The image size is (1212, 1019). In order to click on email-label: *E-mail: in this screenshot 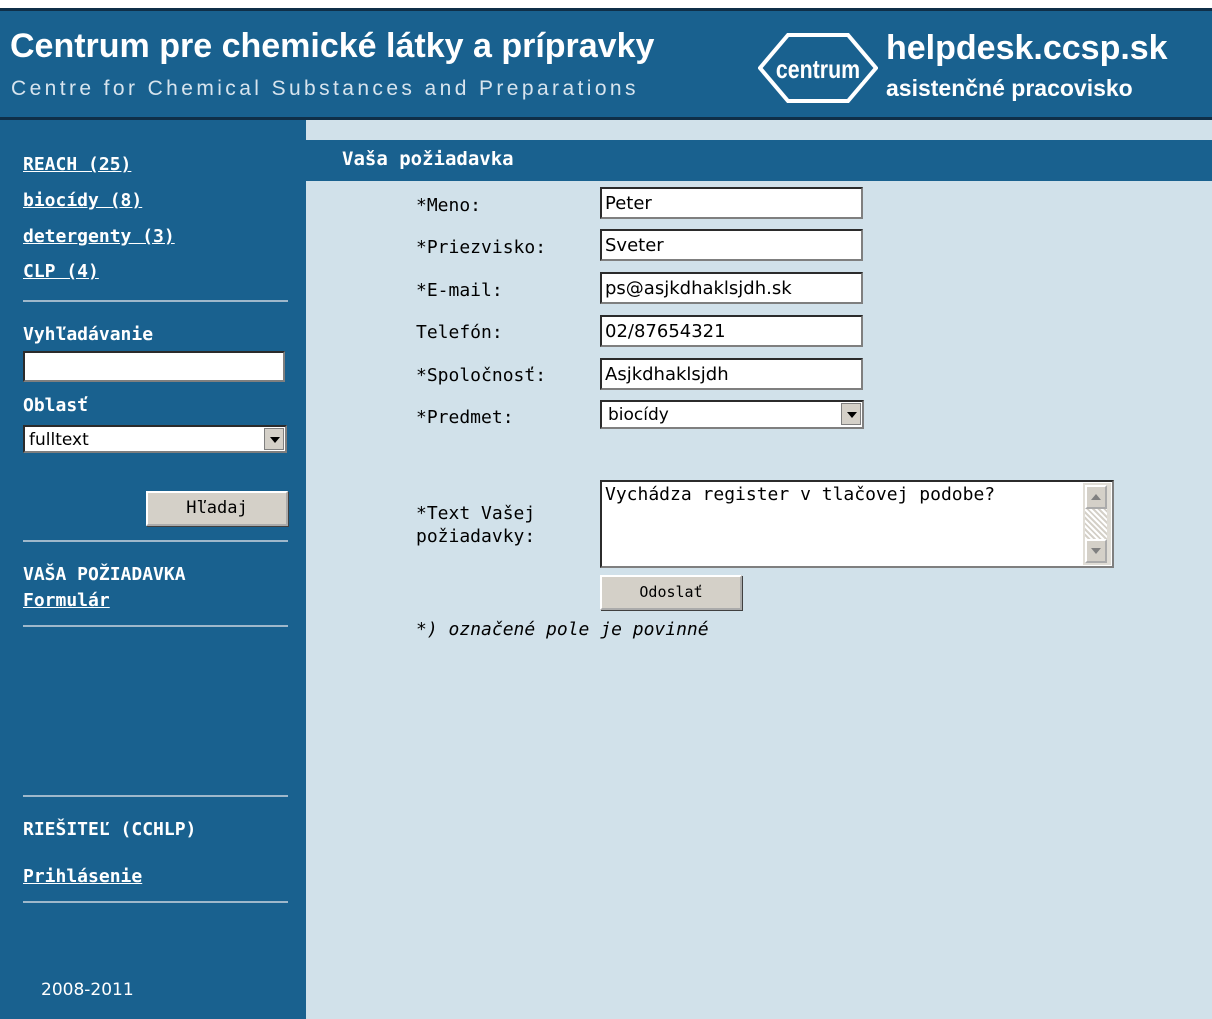, I will do `click(459, 290)`.